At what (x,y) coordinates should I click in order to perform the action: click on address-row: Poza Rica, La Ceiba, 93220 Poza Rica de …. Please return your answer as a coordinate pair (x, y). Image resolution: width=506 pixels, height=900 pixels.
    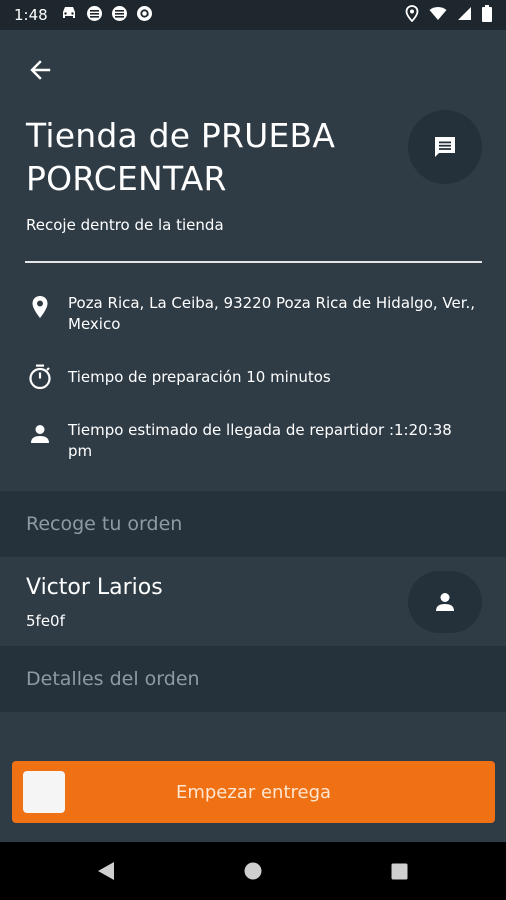
    Looking at the image, I should click on (251, 314).